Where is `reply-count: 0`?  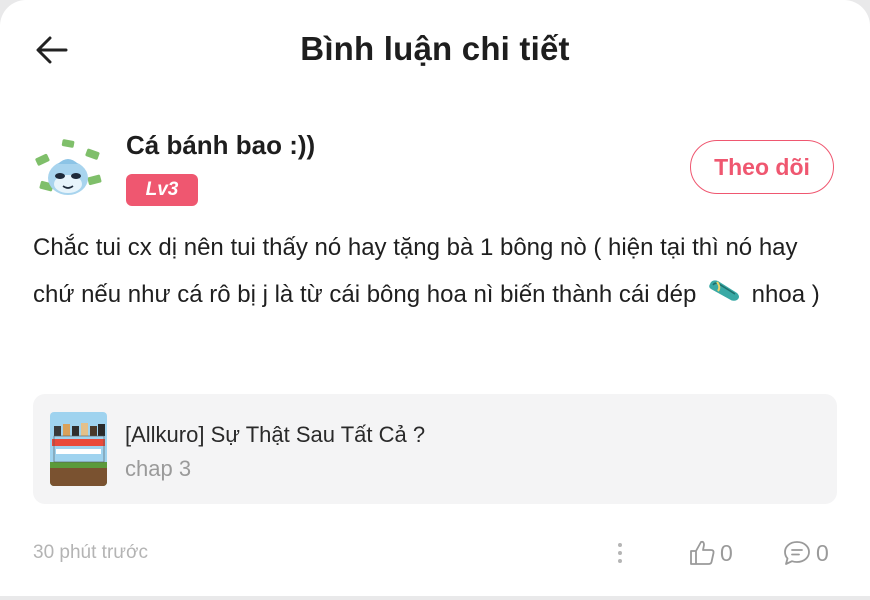
reply-count: 0 is located at coordinates (822, 552).